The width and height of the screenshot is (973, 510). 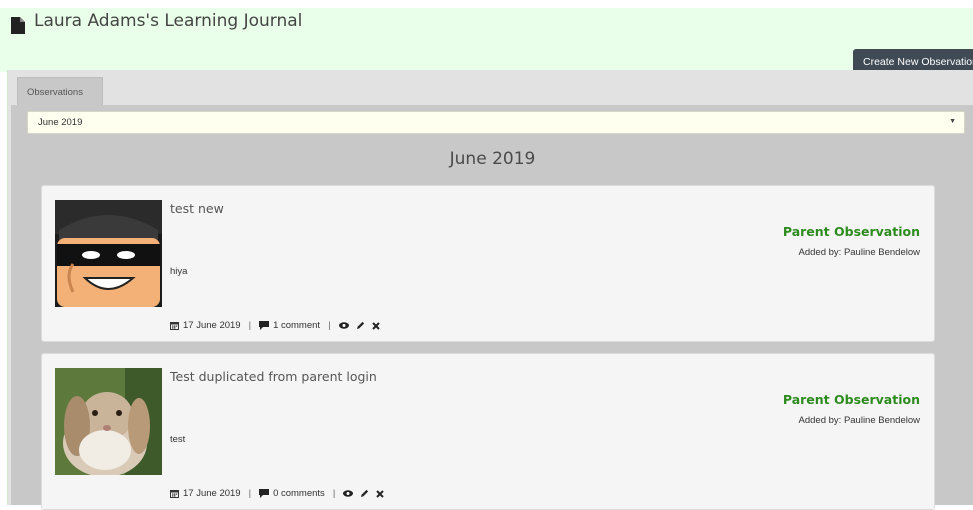 I want to click on tab-strip: Observations, so click(x=490, y=87).